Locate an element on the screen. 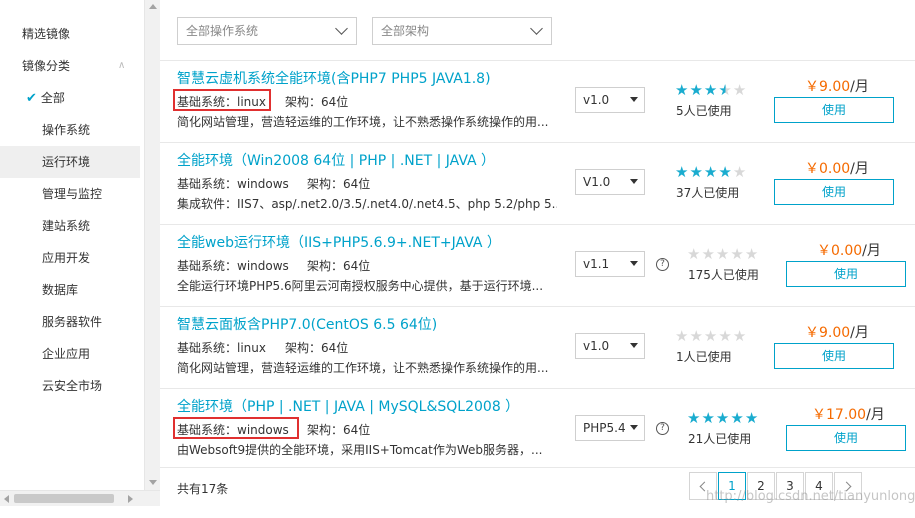 The width and height of the screenshot is (915, 518). sidebar-item-monitoring: 管理与监控 is located at coordinates (70, 194).